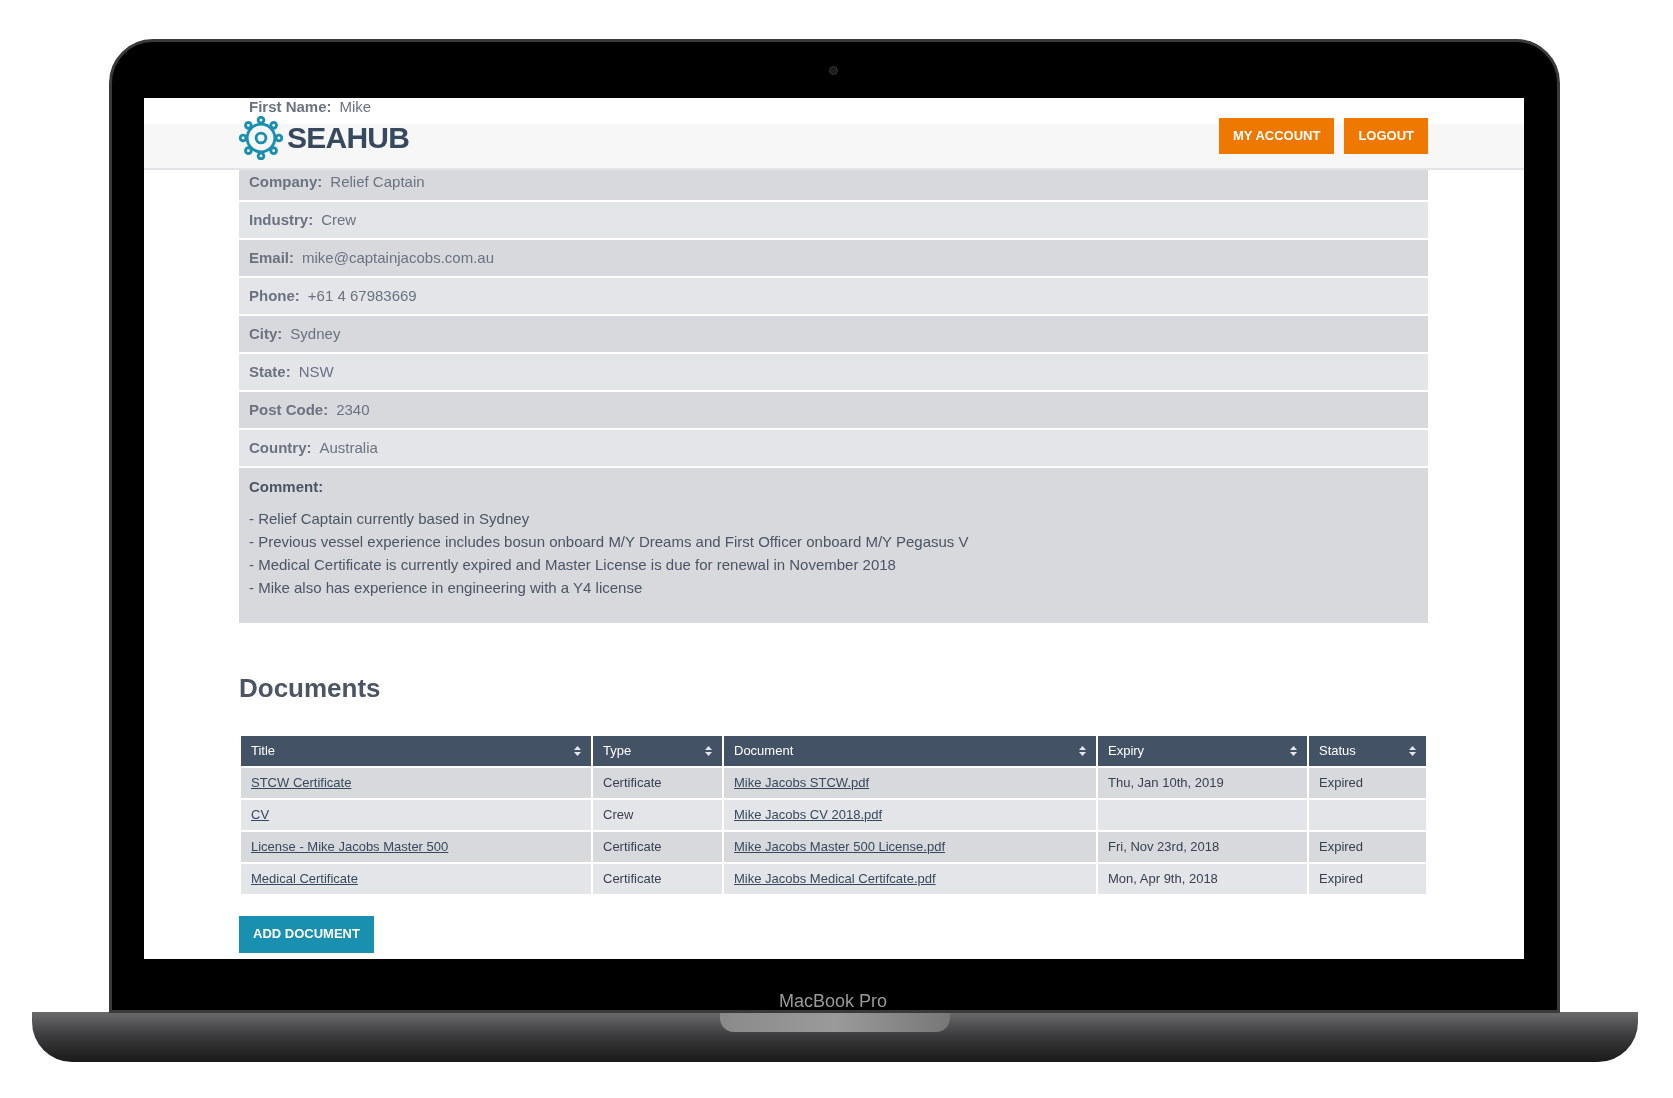 The image size is (1673, 1098). What do you see at coordinates (833, 70) in the screenshot?
I see `camera-icon` at bounding box center [833, 70].